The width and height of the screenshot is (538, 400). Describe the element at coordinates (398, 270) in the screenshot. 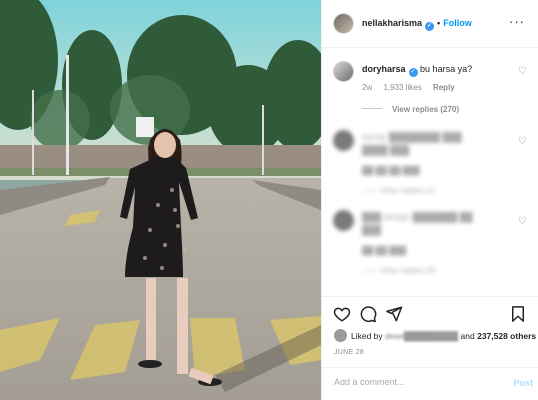

I see `view-replies-blurred: —— View replies (4)` at that location.